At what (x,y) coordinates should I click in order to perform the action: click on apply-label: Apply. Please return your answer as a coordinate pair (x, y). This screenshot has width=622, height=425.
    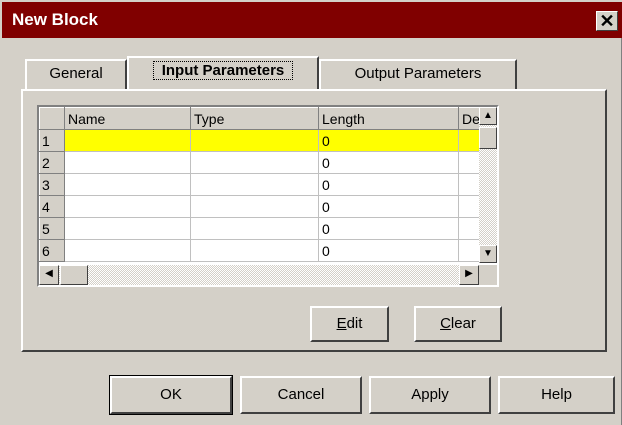
    Looking at the image, I should click on (430, 394).